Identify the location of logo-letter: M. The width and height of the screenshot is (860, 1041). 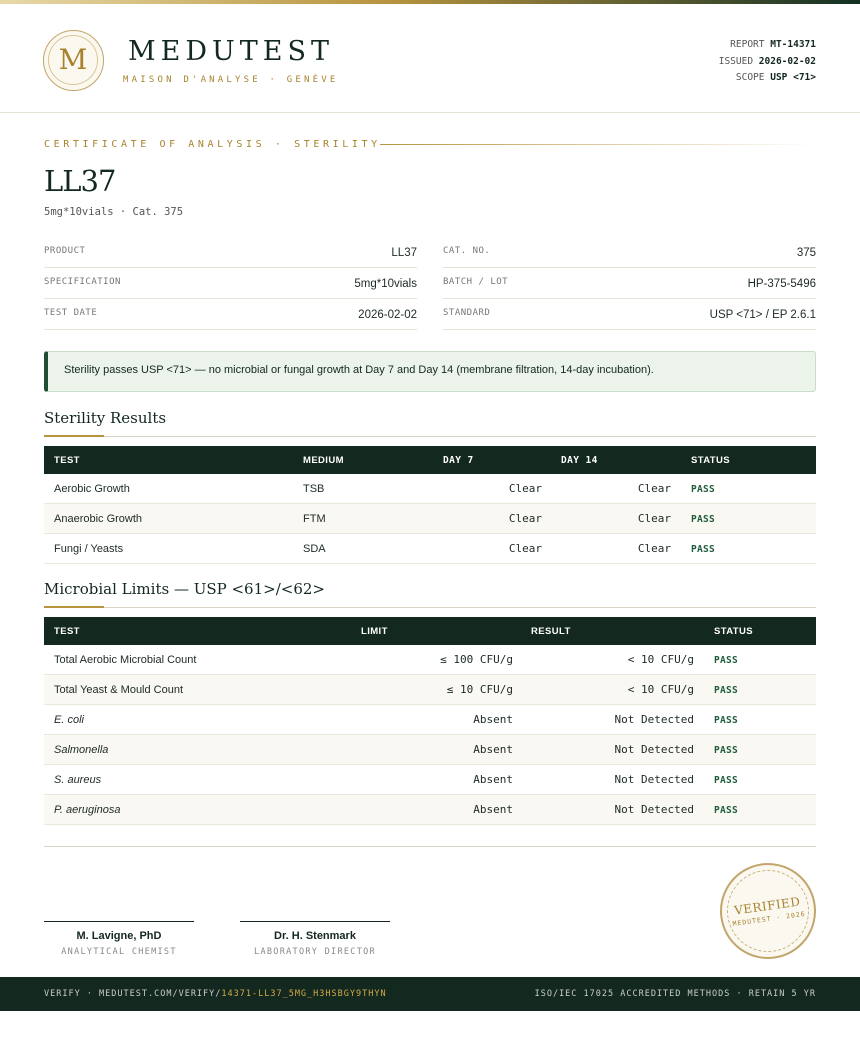
(73, 59).